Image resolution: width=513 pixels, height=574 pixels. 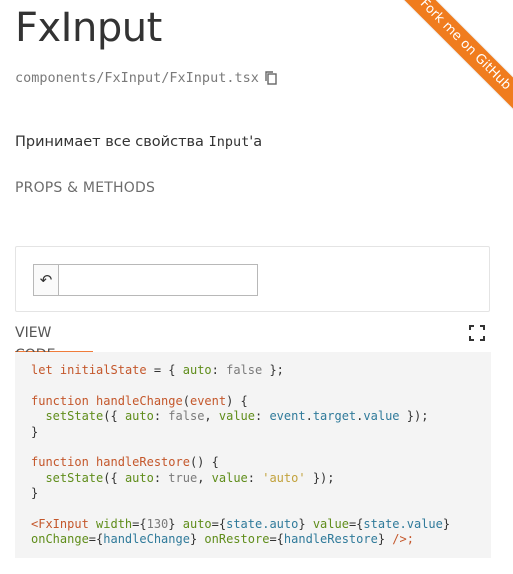 What do you see at coordinates (157, 370) in the screenshot?
I see `code-line: let initialState = { auto: false };` at bounding box center [157, 370].